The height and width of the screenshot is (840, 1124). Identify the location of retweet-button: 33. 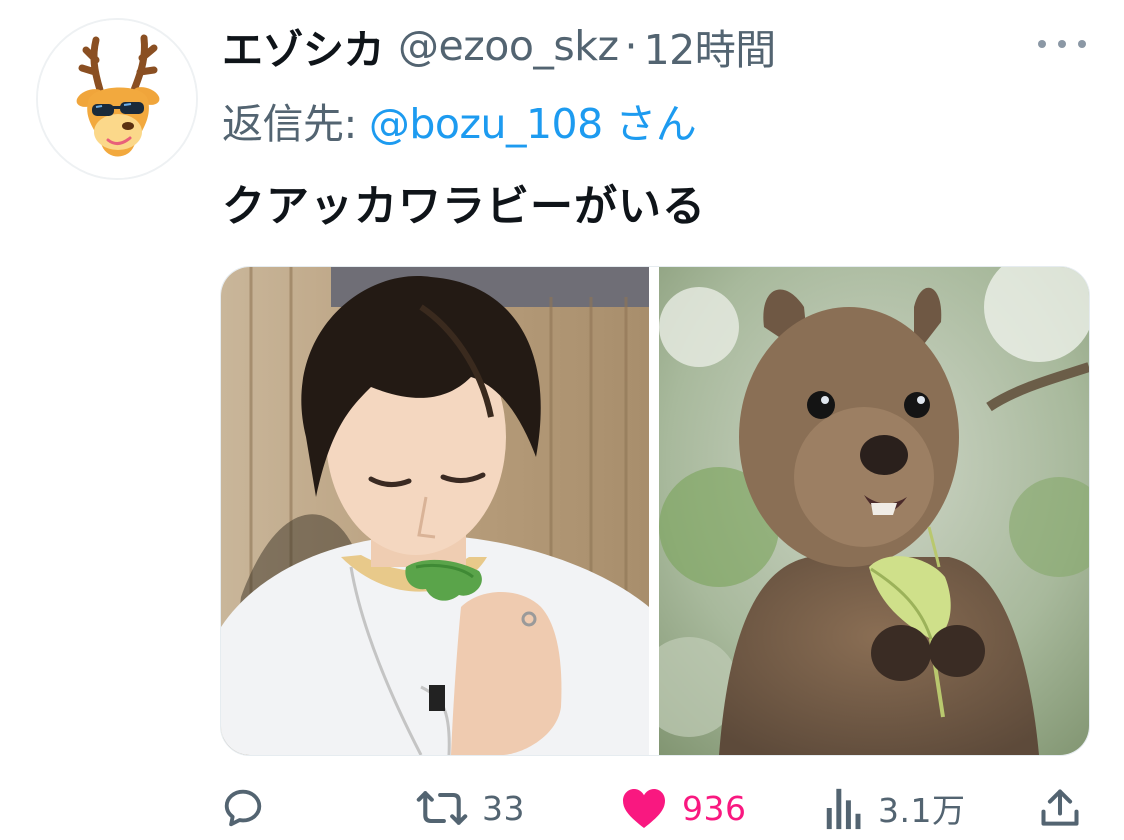
(470, 808).